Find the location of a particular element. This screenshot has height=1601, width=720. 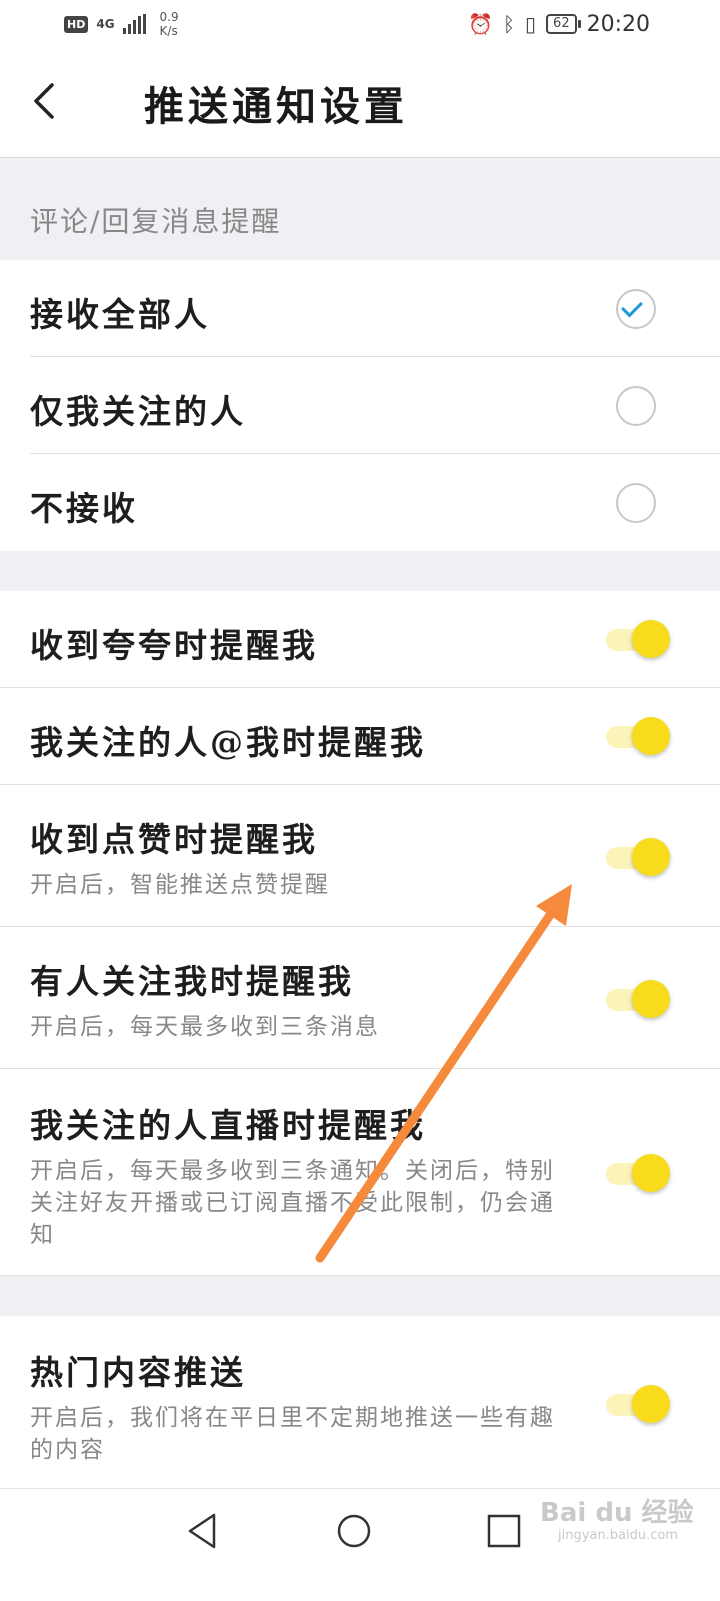

toggle-switch-like is located at coordinates (638, 857).